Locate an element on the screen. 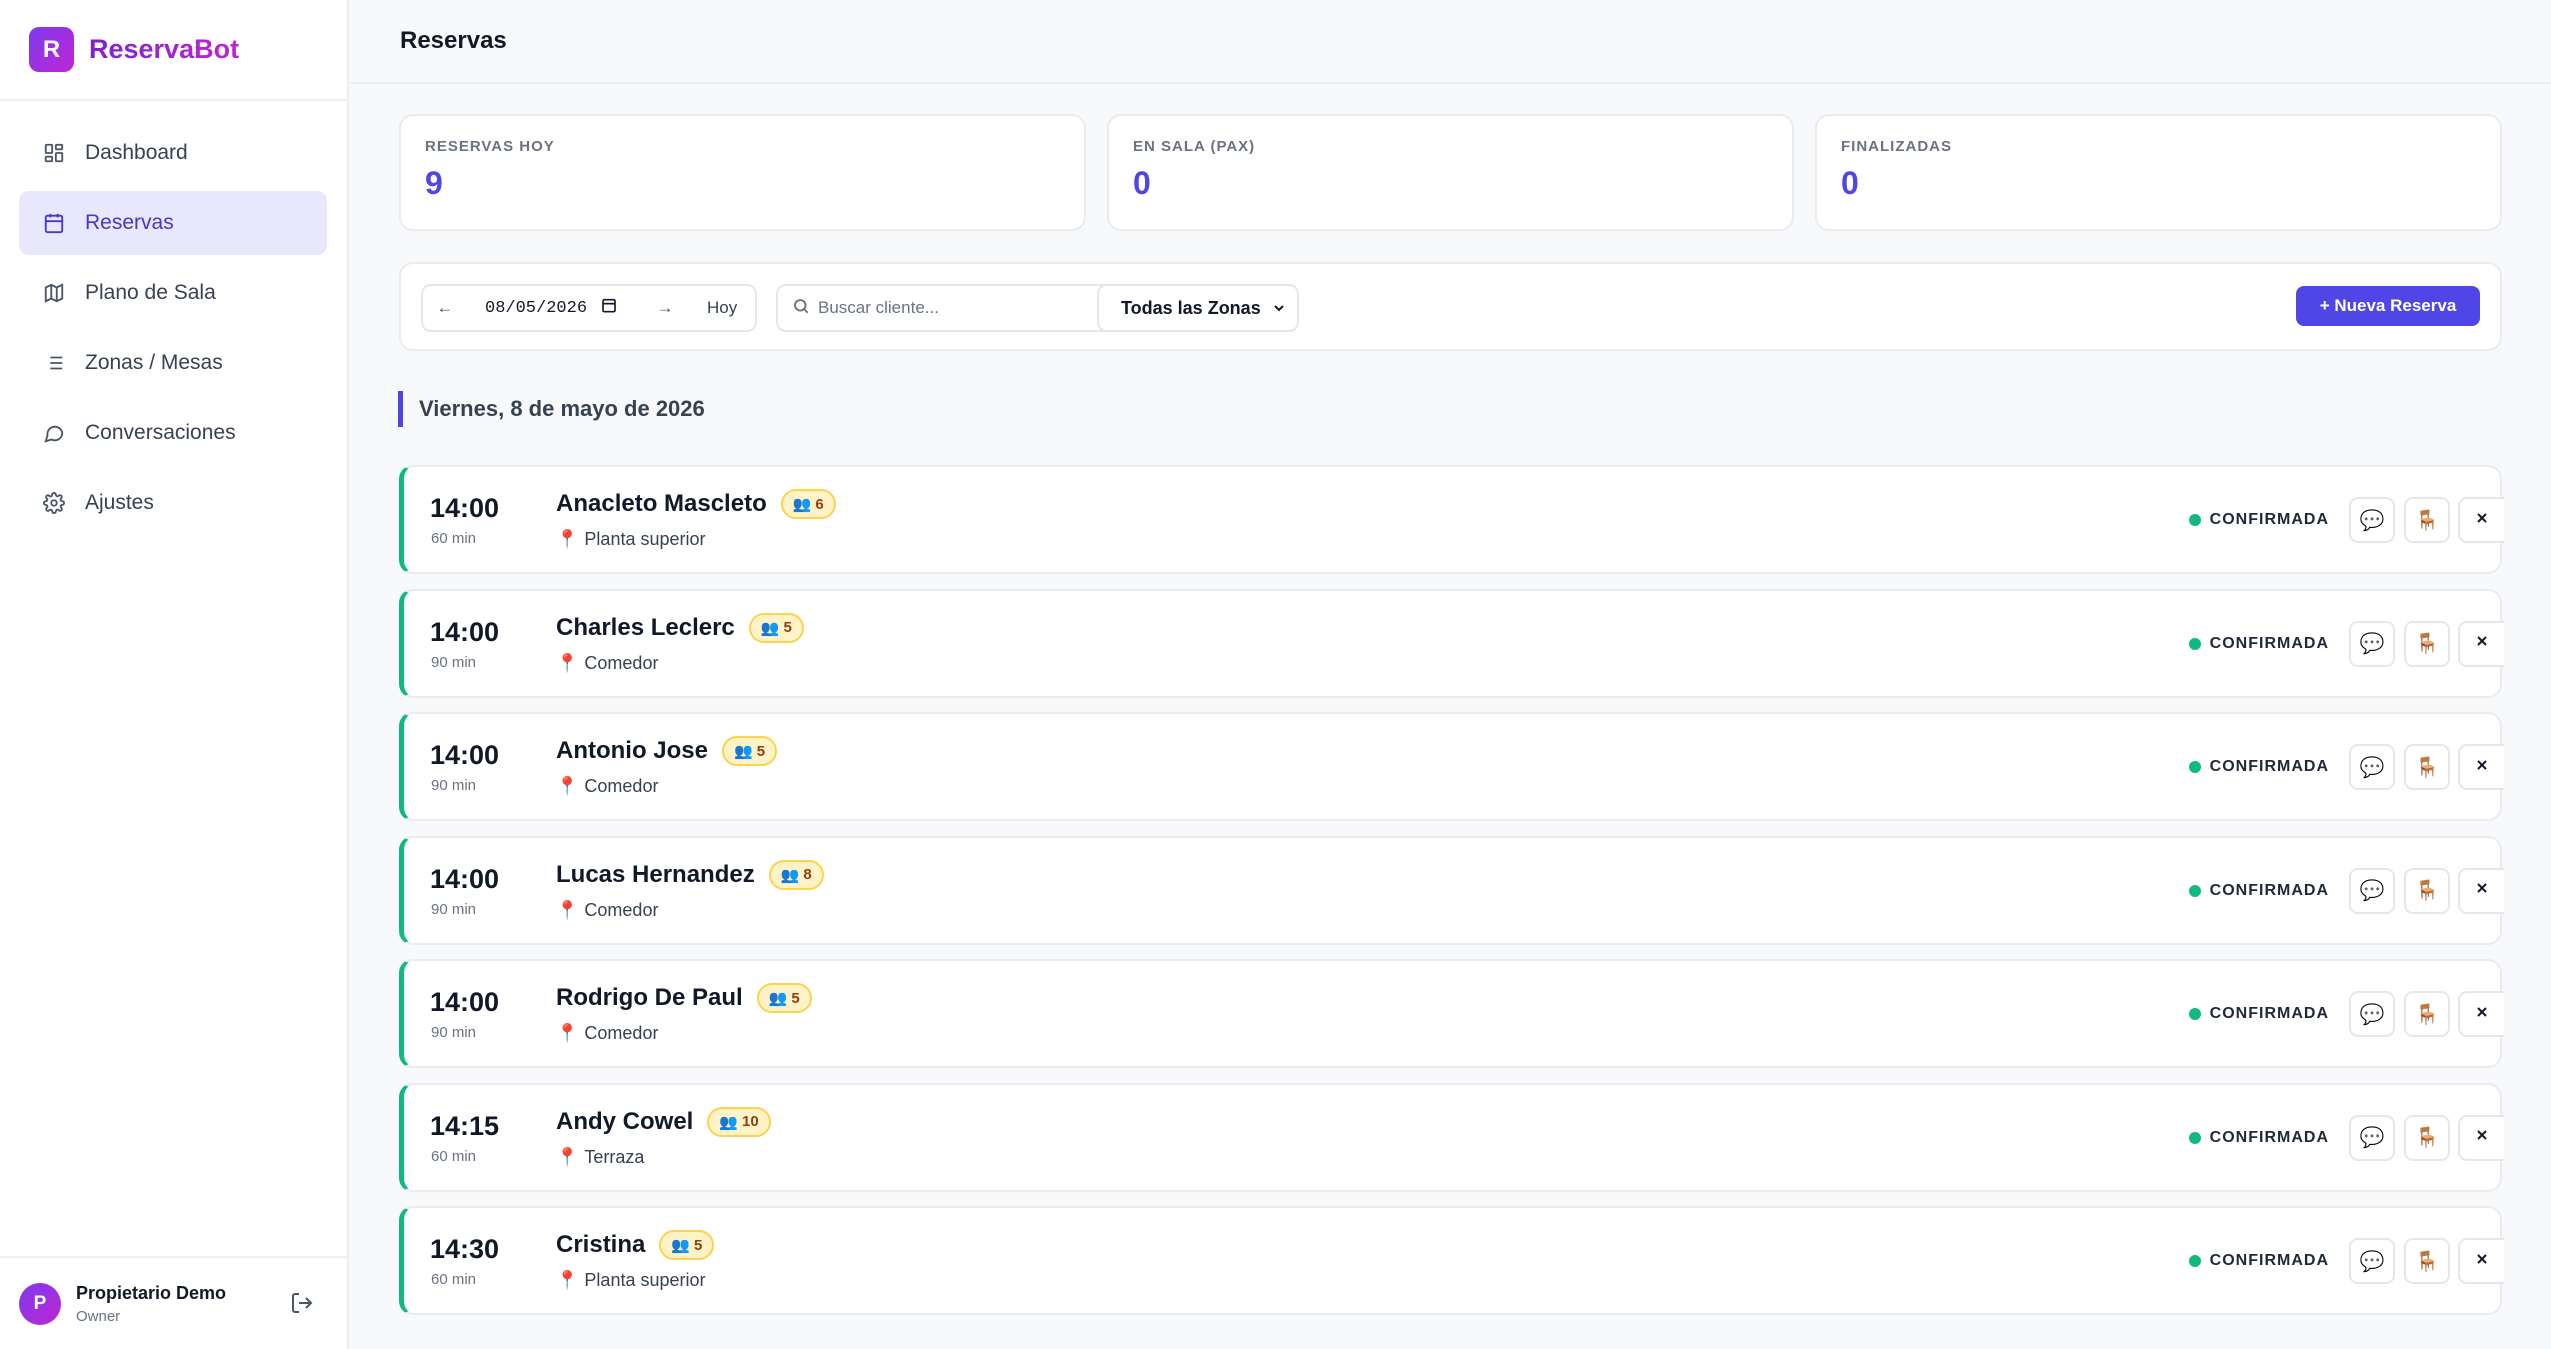  sidebar-item-plano-de-sala: Plano de Sala is located at coordinates (173, 293).